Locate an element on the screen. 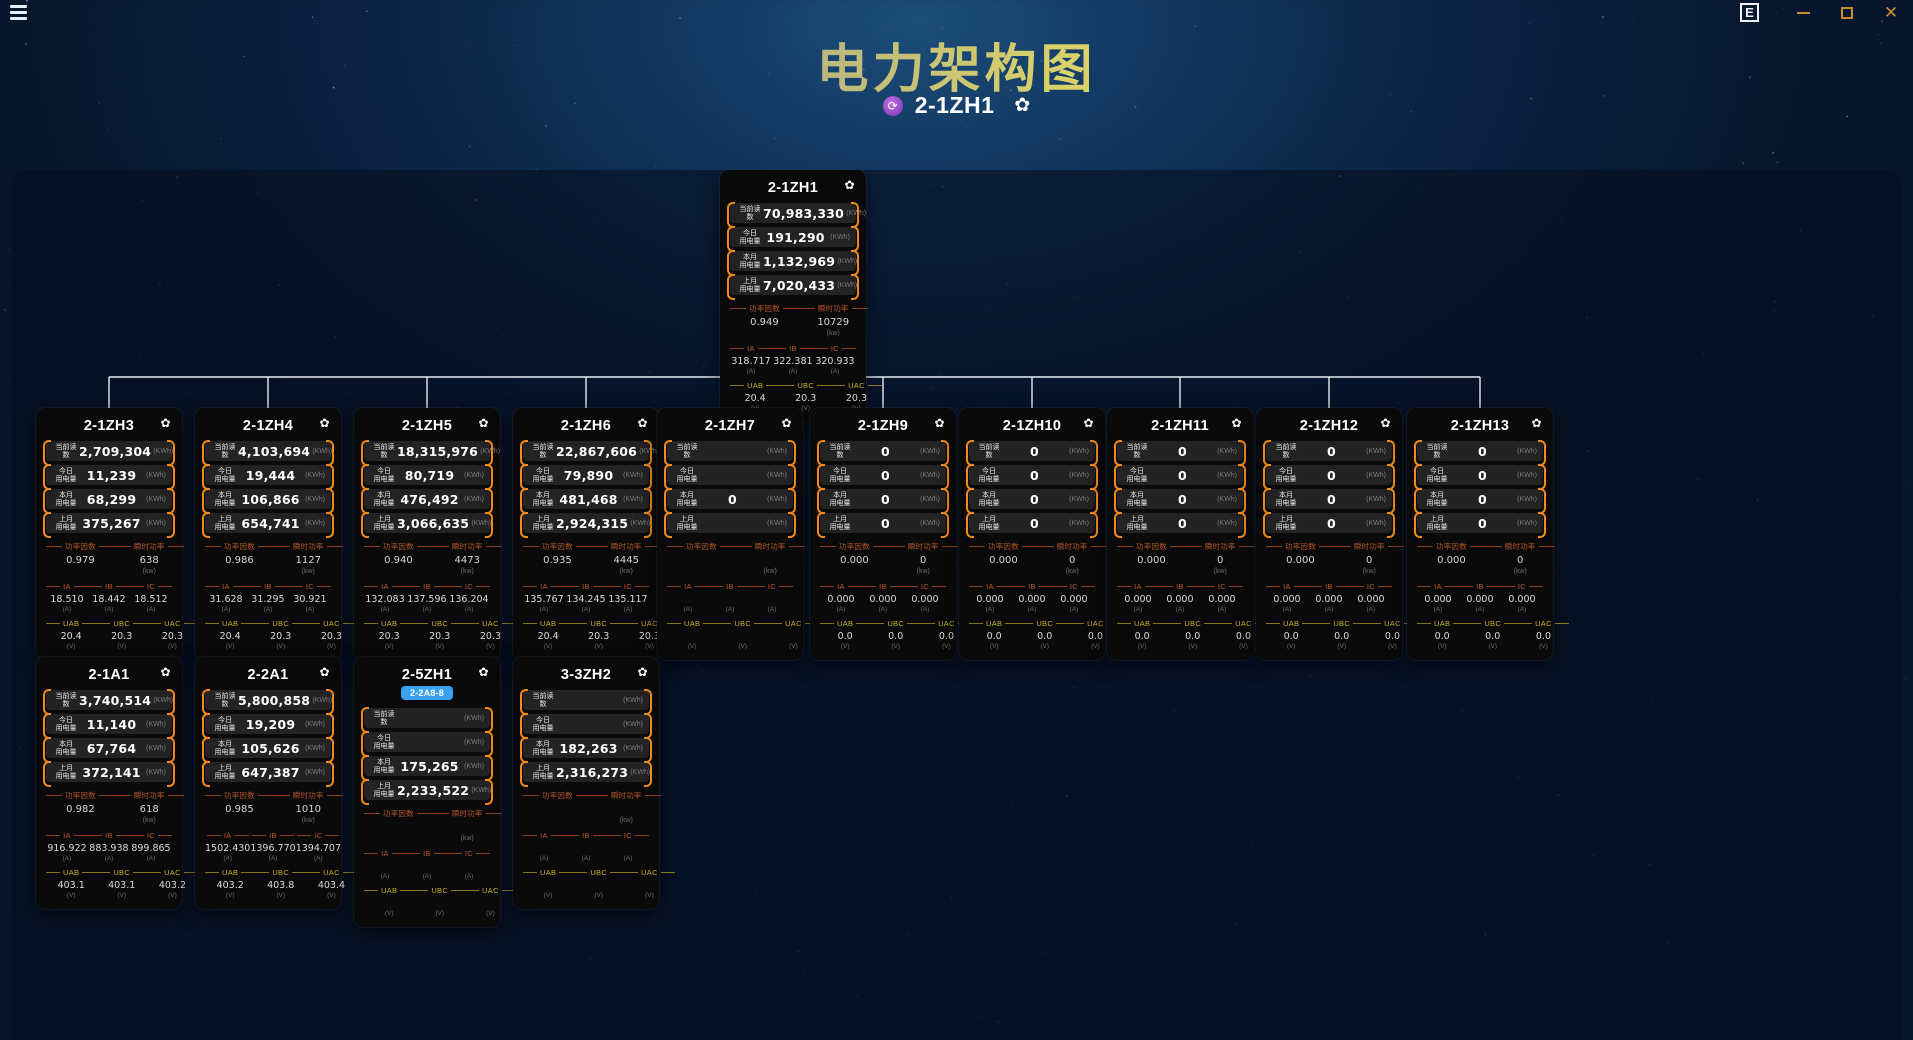  current-value: 31.628 is located at coordinates (226, 599).